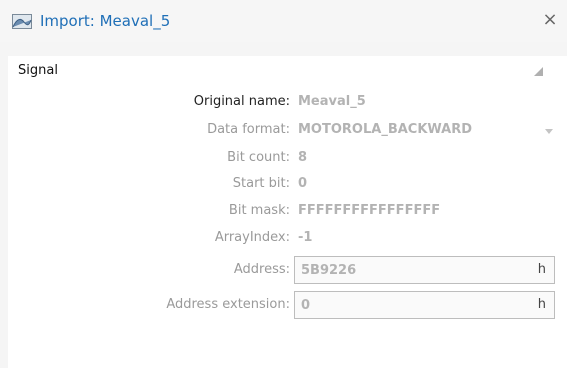 Image resolution: width=567 pixels, height=368 pixels. What do you see at coordinates (328, 270) in the screenshot?
I see `address-value: 5B9226` at bounding box center [328, 270].